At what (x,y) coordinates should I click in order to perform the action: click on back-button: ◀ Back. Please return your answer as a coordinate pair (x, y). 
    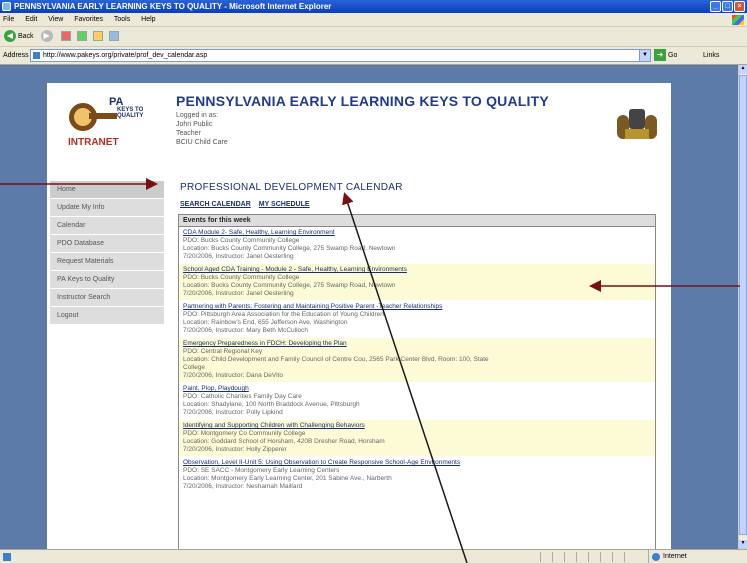
    Looking at the image, I should click on (19, 37).